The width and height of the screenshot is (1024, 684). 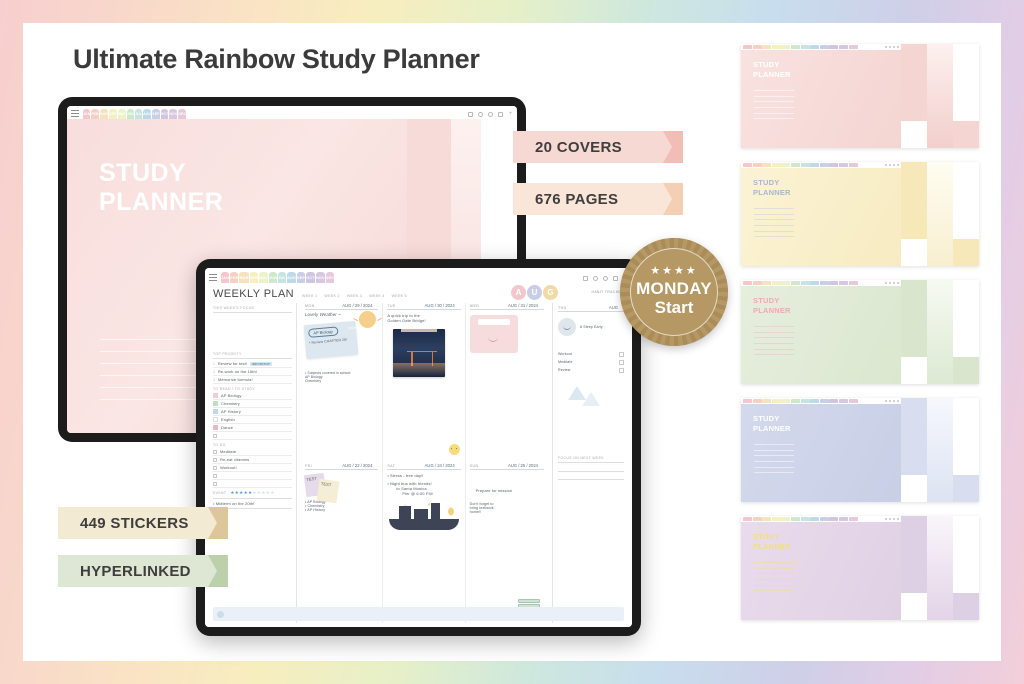 What do you see at coordinates (615, 278) in the screenshot?
I see `note-icon-weekly` at bounding box center [615, 278].